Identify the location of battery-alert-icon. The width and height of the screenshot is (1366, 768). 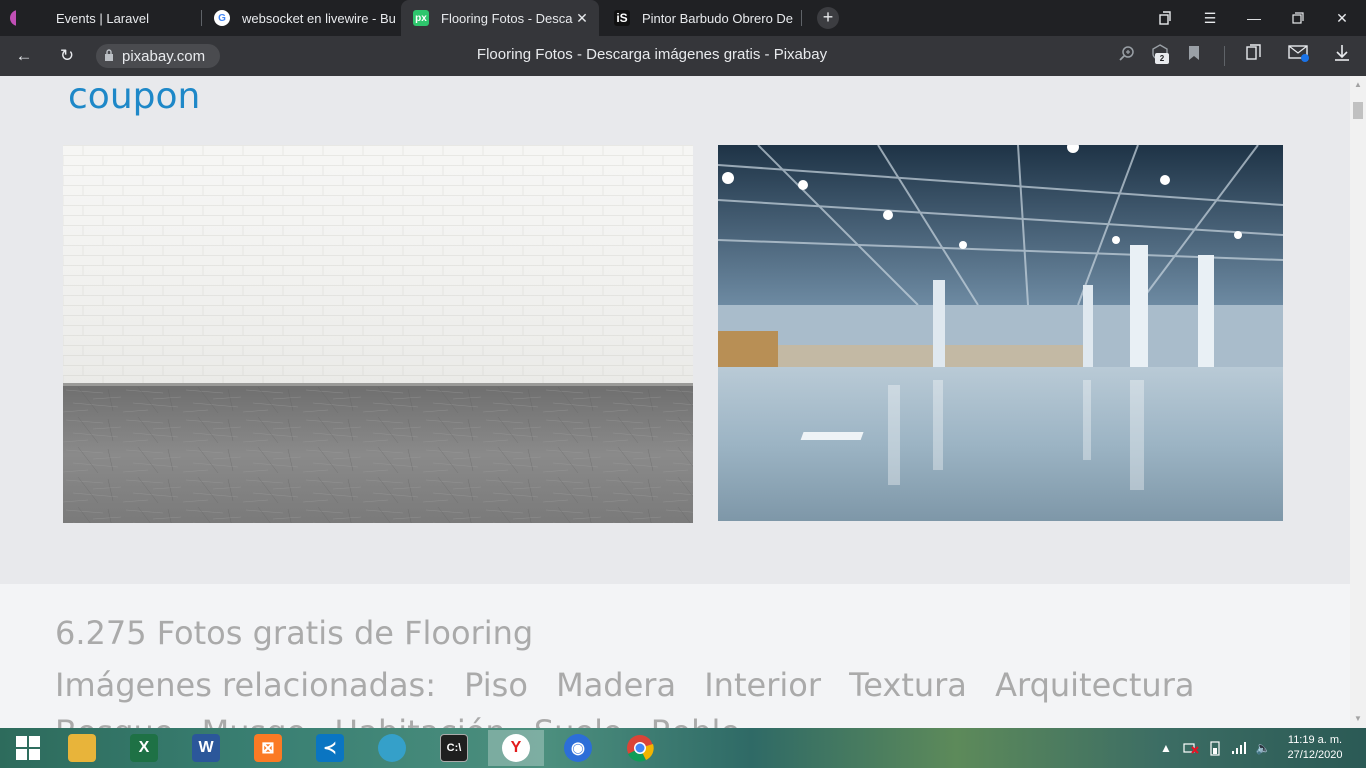
(1191, 748).